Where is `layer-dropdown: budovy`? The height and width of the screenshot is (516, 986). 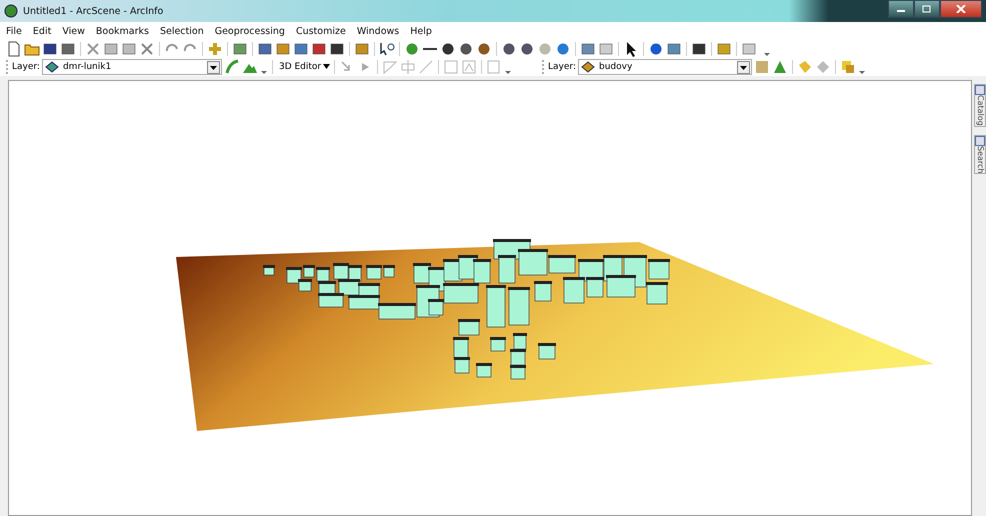 layer-dropdown: budovy is located at coordinates (665, 67).